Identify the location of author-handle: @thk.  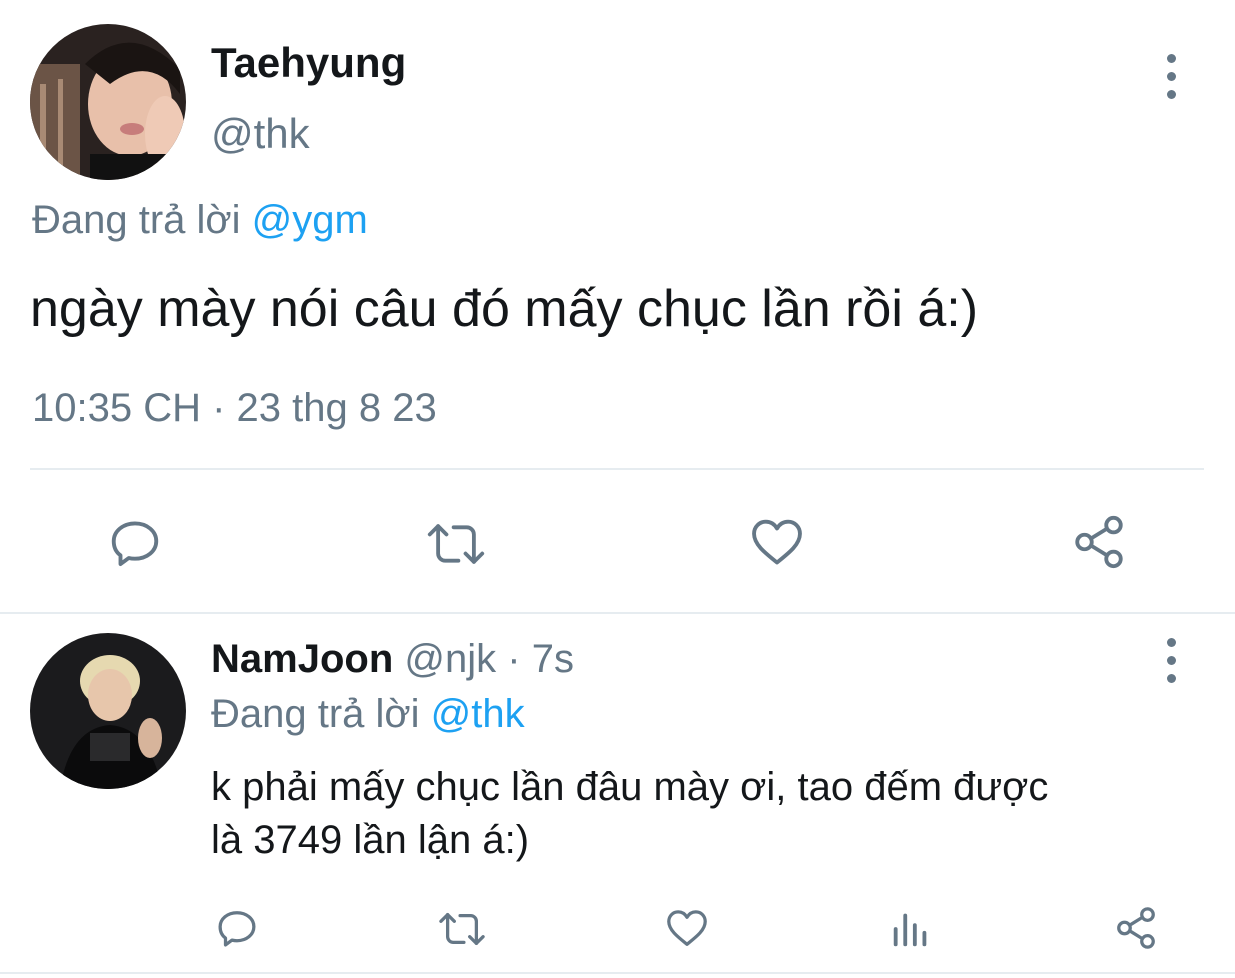
(260, 134).